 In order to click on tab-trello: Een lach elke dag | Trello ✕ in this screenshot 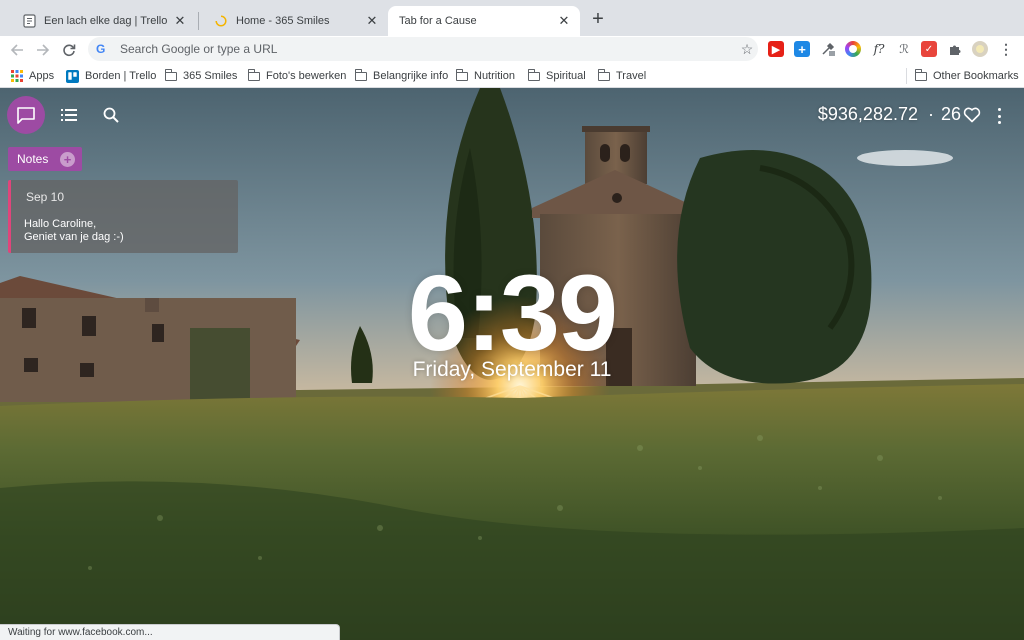, I will do `click(102, 21)`.